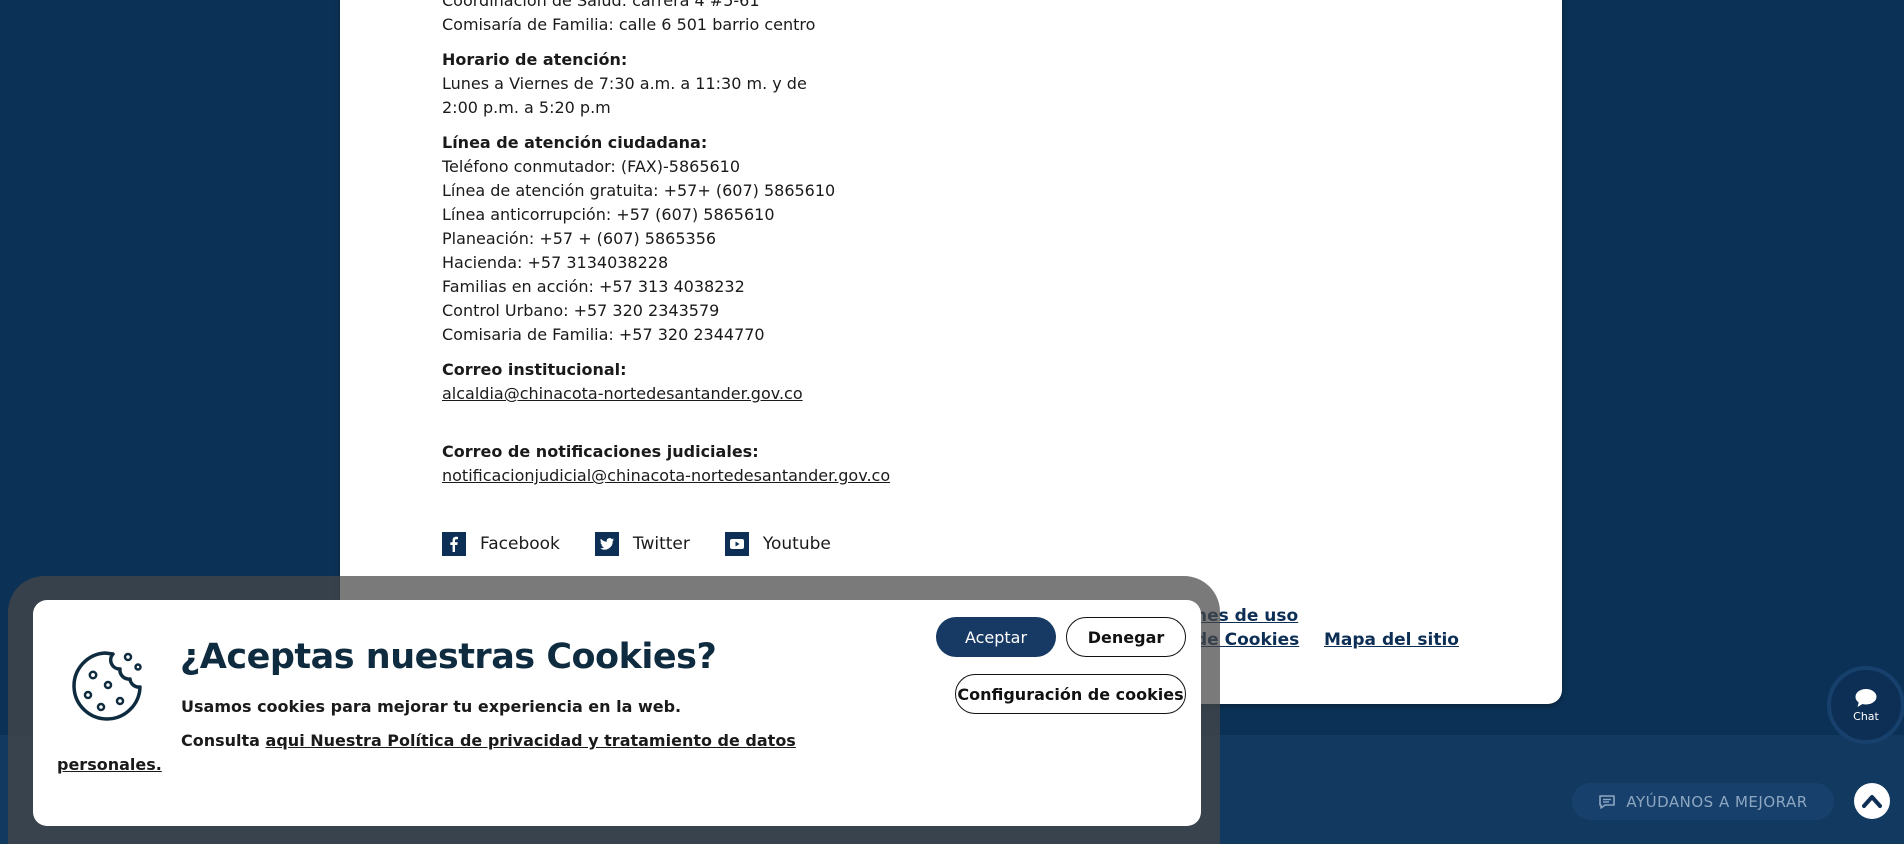 The image size is (1904, 844). I want to click on chat-button: Chat, so click(1865, 705).